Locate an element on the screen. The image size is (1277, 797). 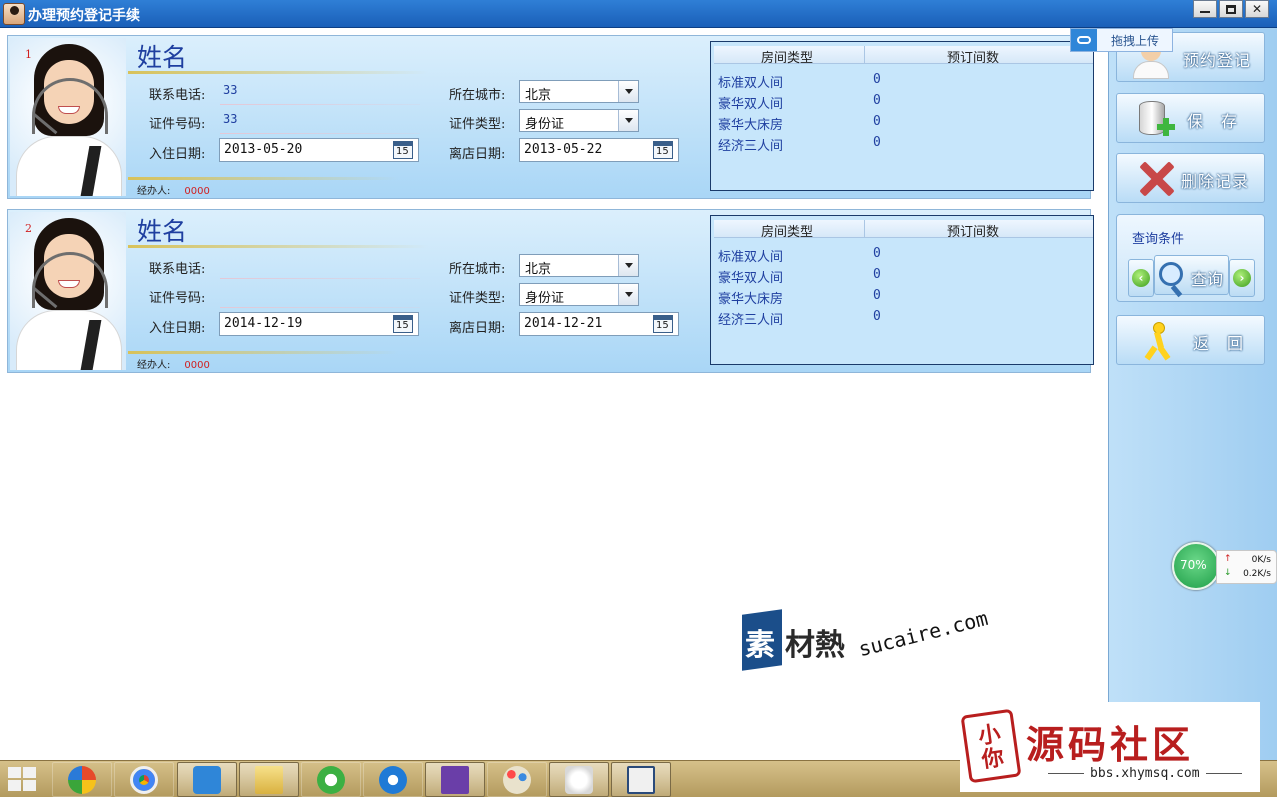
close-button: ✕ is located at coordinates (1257, 9).